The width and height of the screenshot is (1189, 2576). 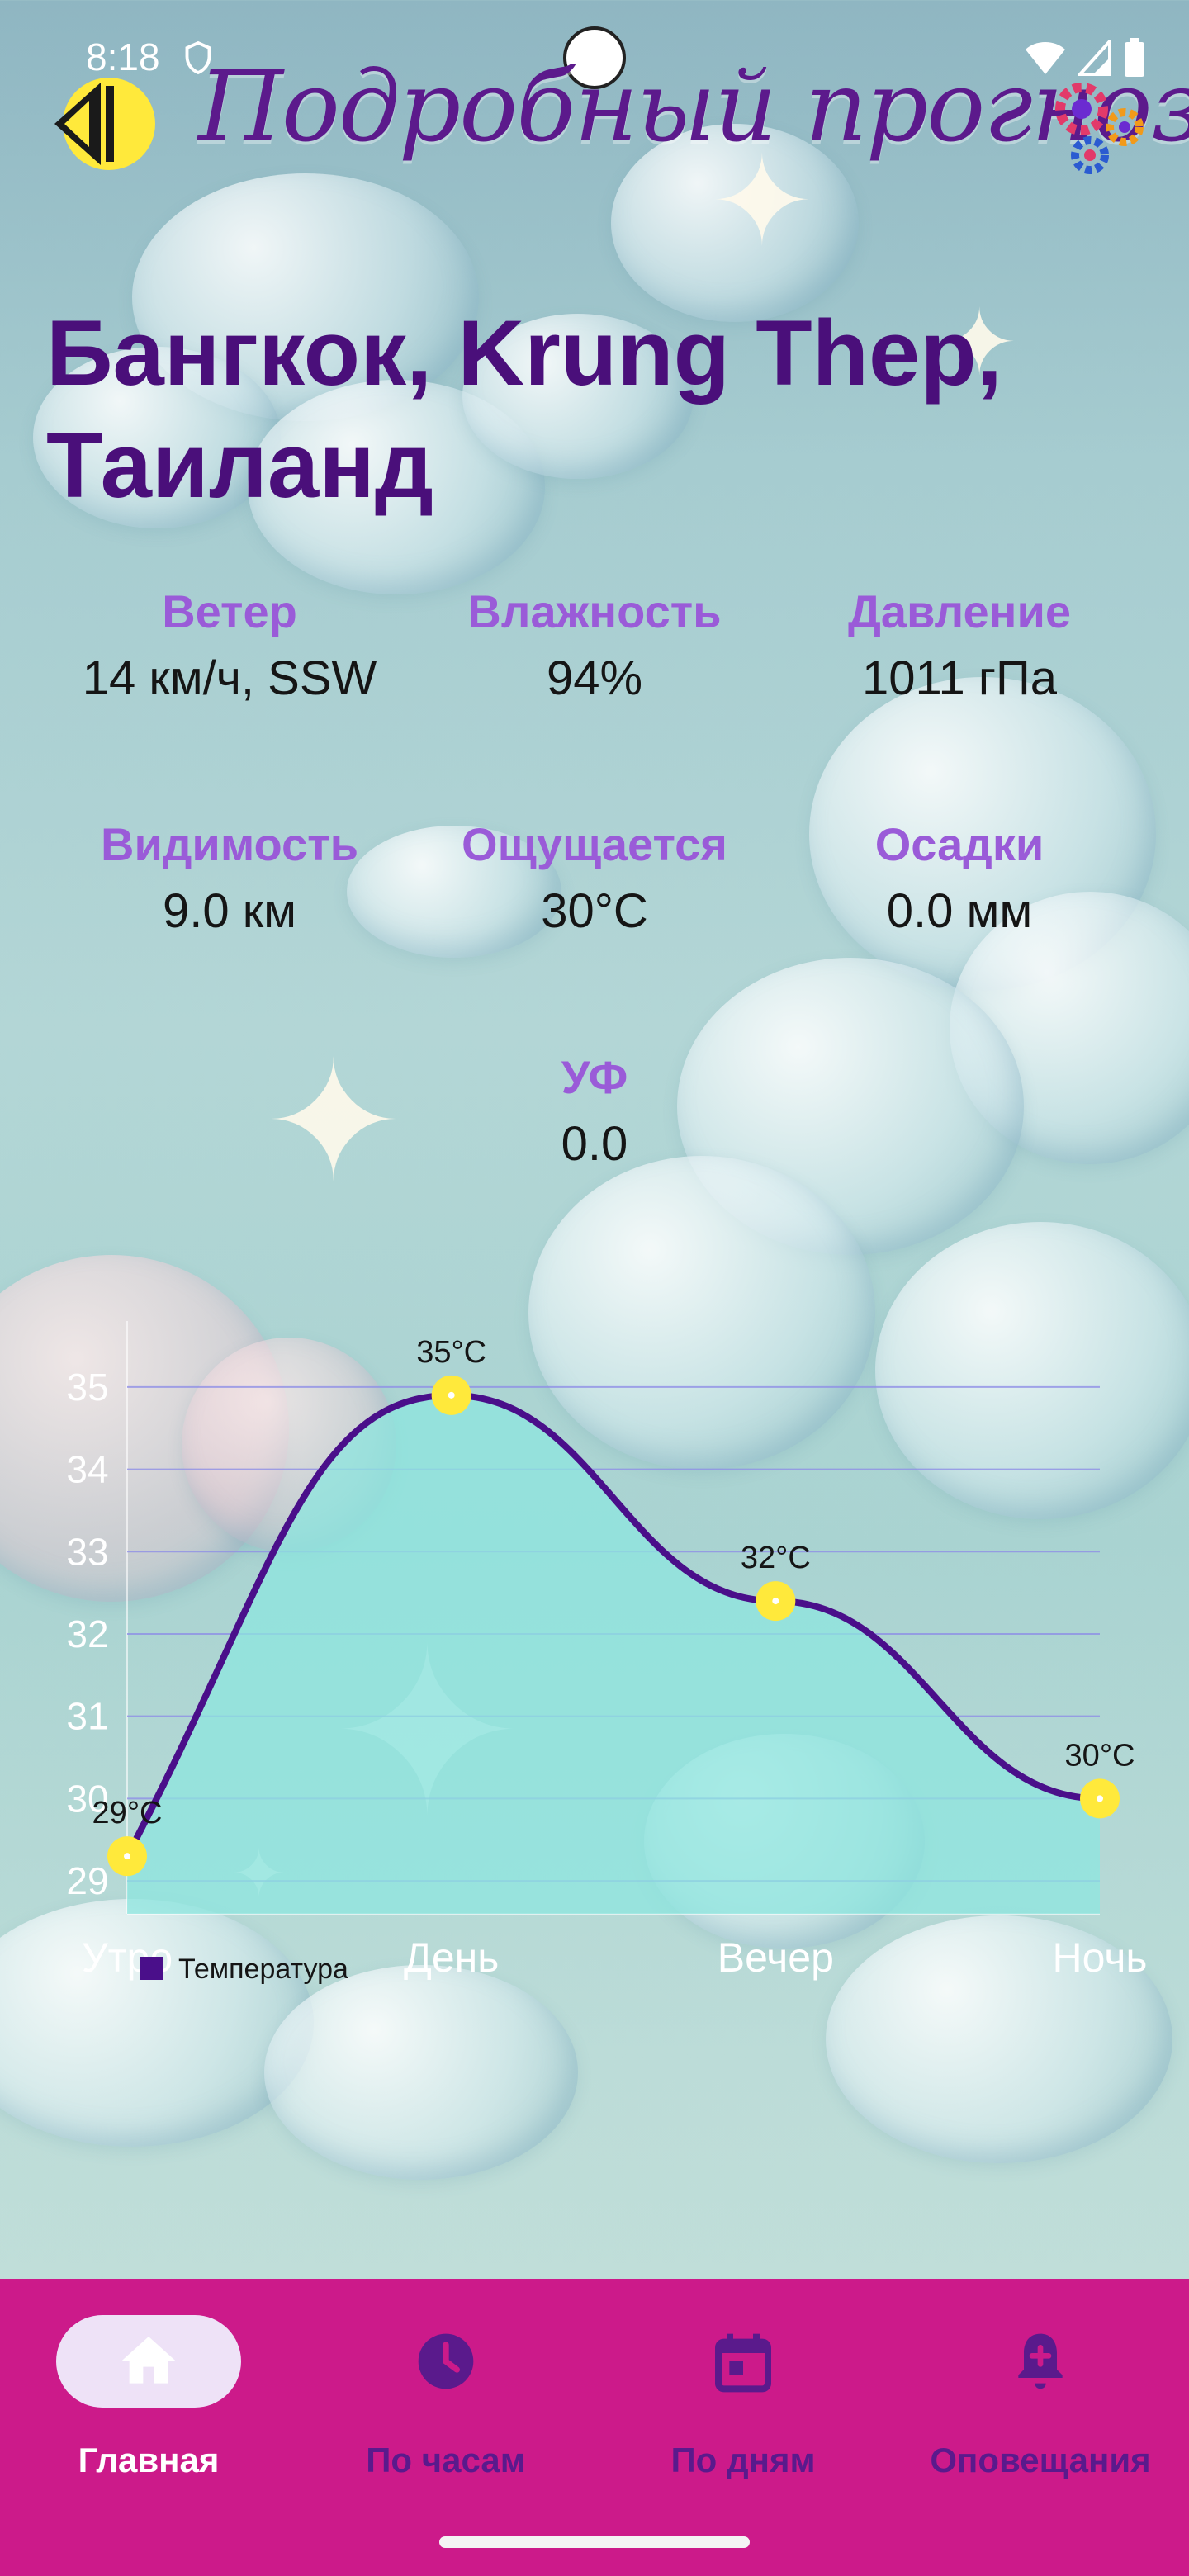 I want to click on gesture-bar, so click(x=594, y=2542).